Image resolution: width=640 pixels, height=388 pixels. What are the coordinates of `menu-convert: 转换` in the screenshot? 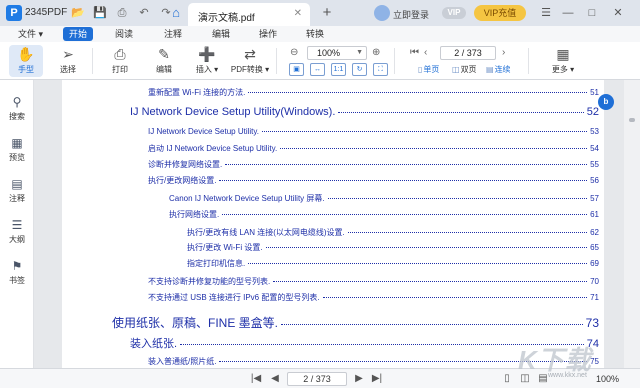 It's located at (315, 34).